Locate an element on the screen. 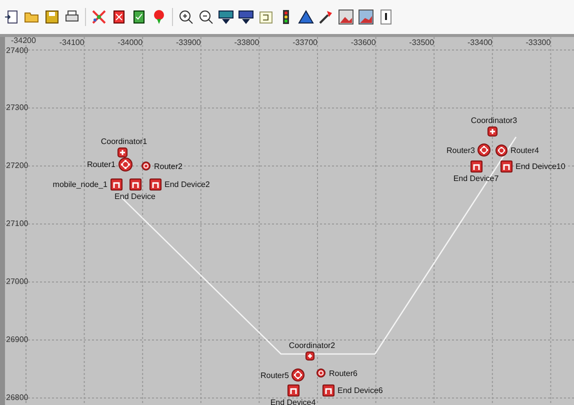  zoom-in-button is located at coordinates (186, 17).